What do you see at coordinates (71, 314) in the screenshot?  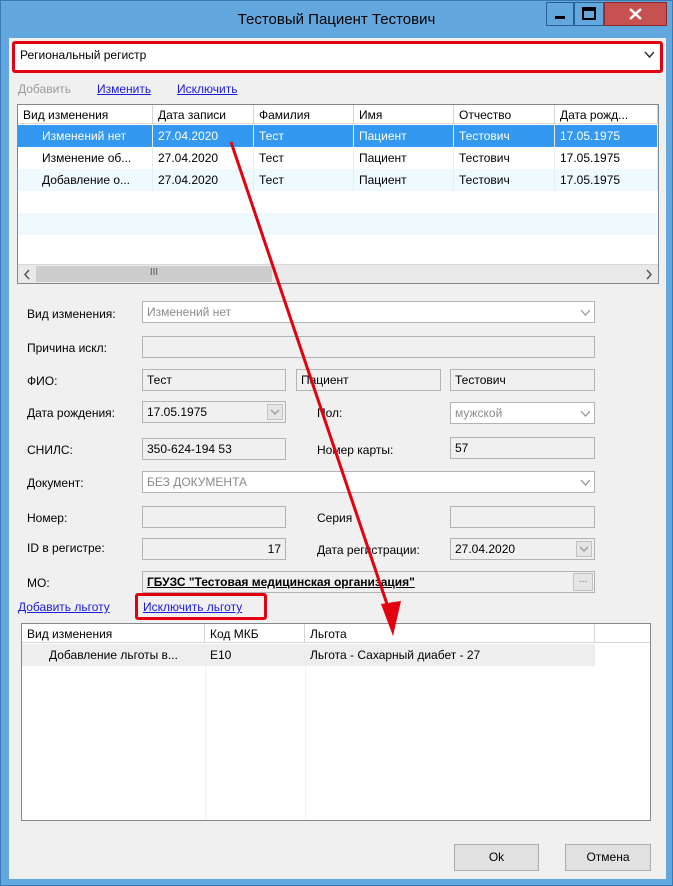 I see `change-type-label: Вид изменения:` at bounding box center [71, 314].